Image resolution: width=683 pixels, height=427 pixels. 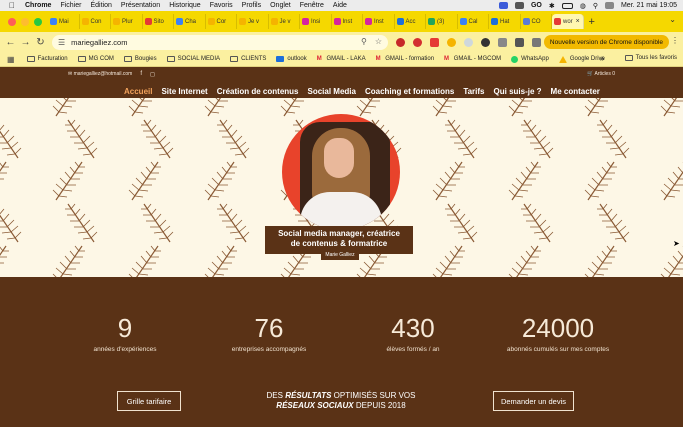 What do you see at coordinates (10, 42) in the screenshot?
I see `back-button: ←` at bounding box center [10, 42].